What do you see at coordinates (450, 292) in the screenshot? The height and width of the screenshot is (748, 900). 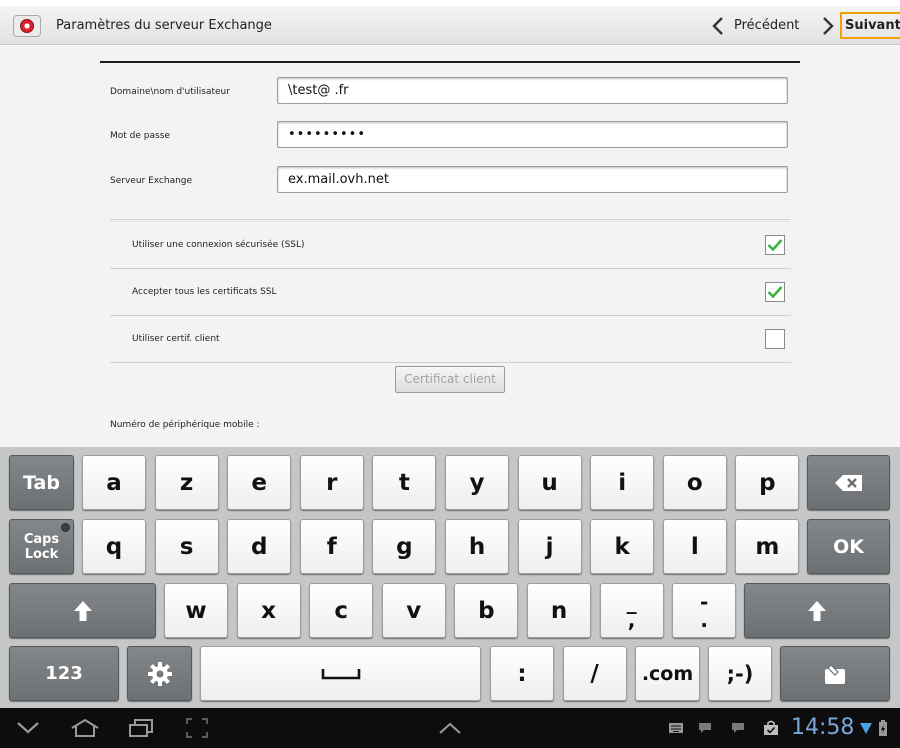 I see `option-accept-certs: Accepter tous les certificats SSL` at bounding box center [450, 292].